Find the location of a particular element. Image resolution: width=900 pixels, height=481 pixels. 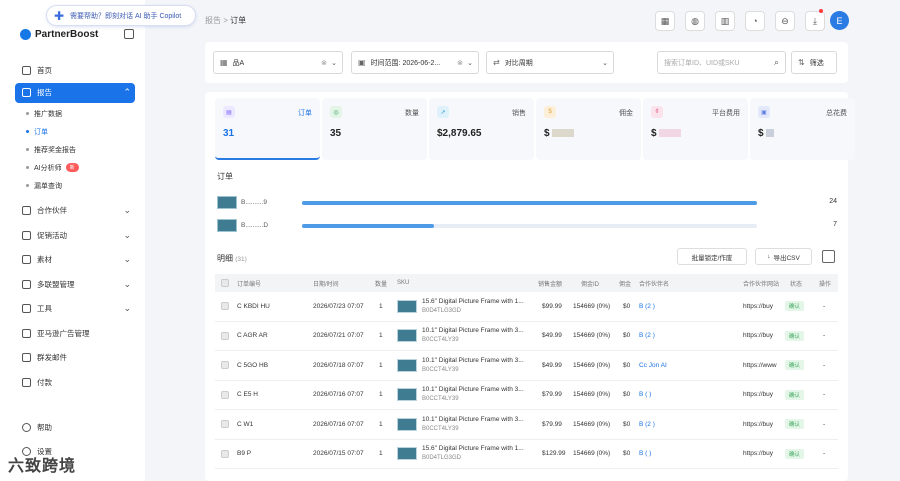

stat-quantity: ◎ 数量 35 is located at coordinates (374, 129).